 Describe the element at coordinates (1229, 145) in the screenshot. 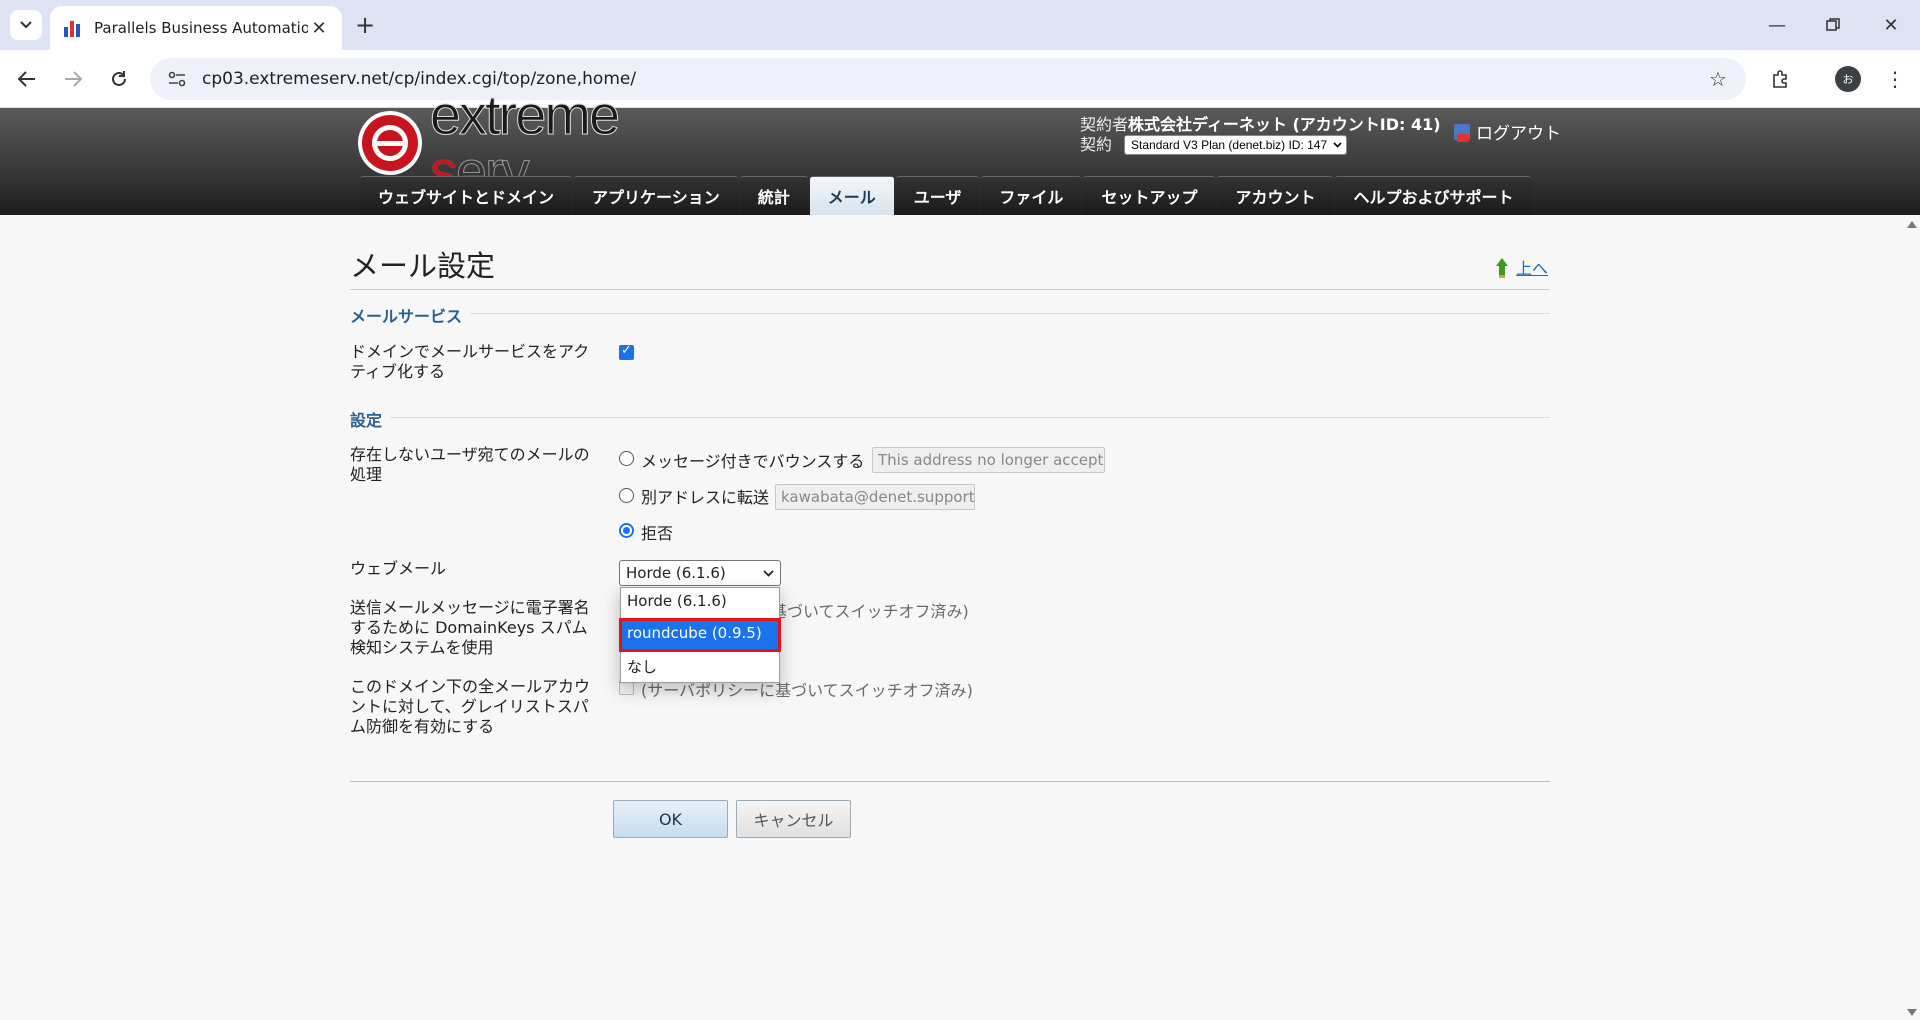

I see `contract-select-value: Standard V3 Plan (denet.biz) ID: 147` at that location.